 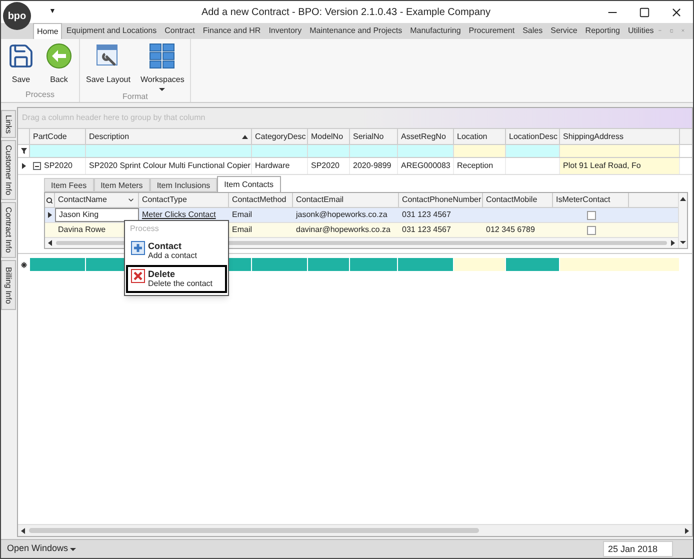 I want to click on side-tab: Billing Info, so click(x=8, y=285).